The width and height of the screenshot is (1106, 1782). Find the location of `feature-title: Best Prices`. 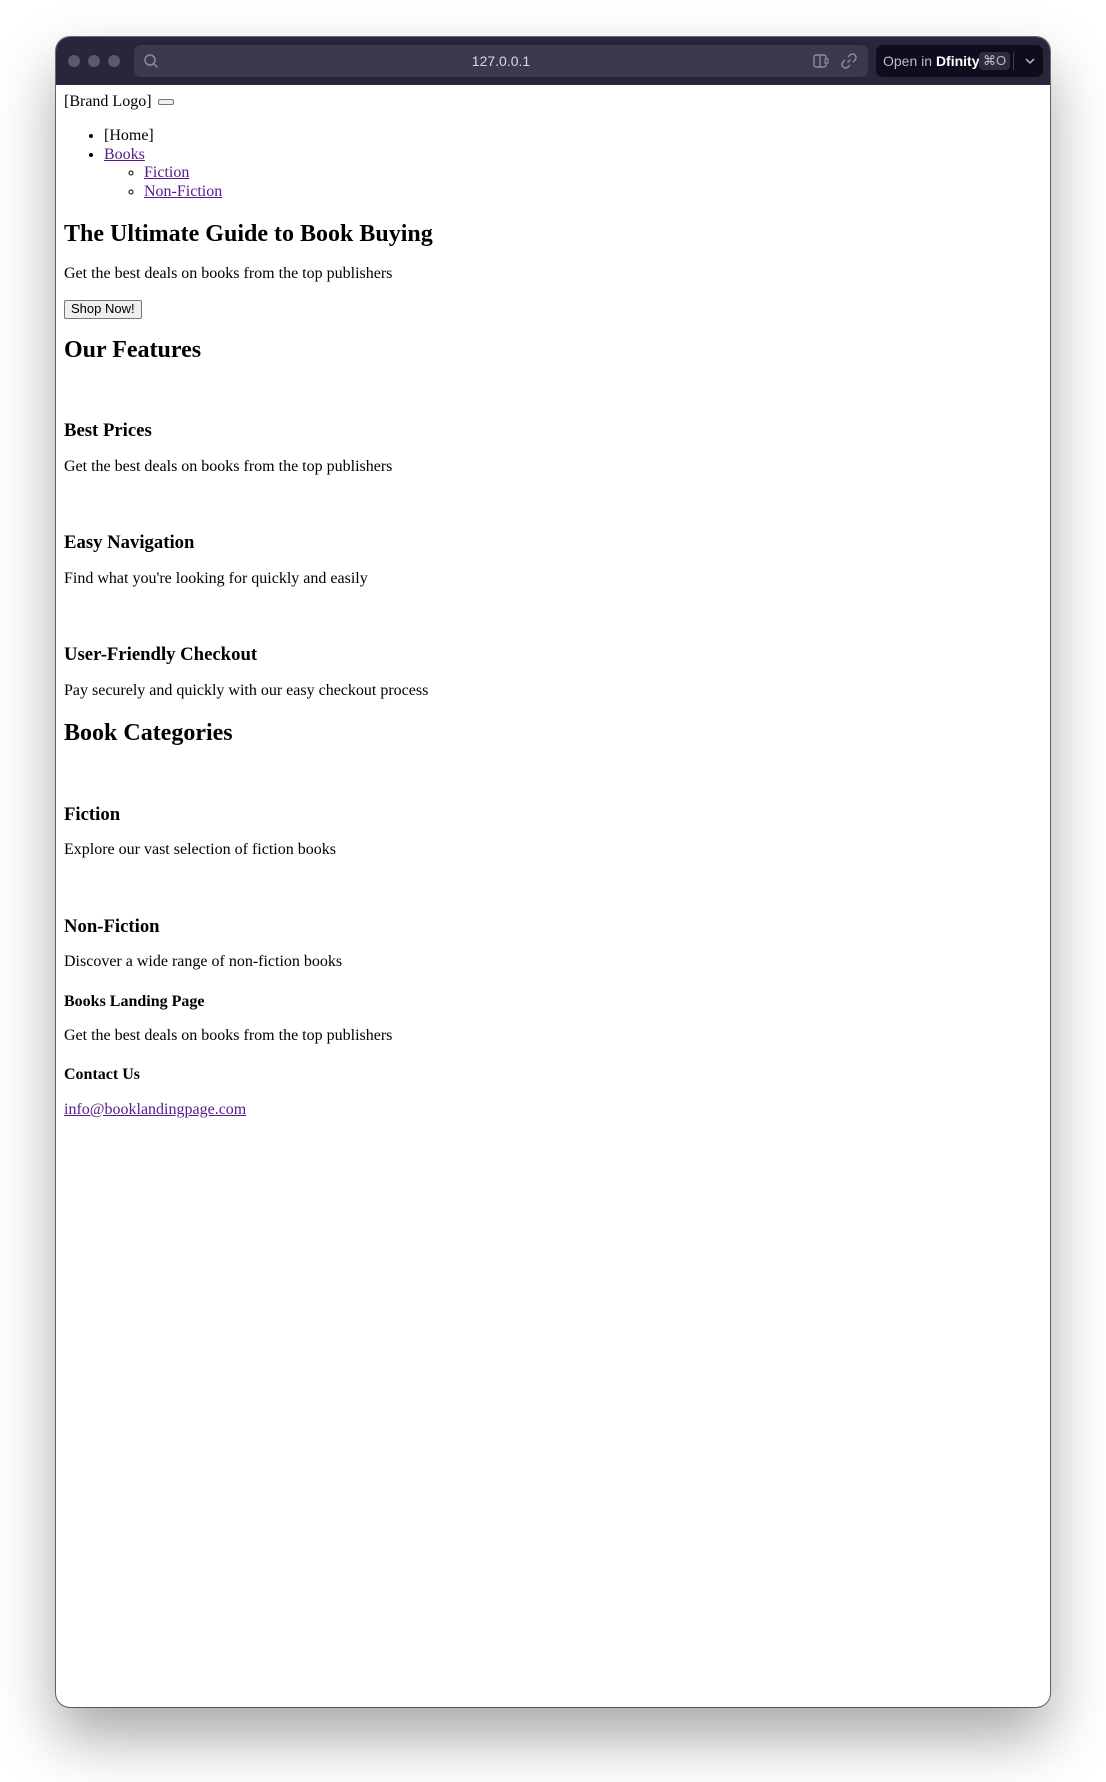

feature-title: Best Prices is located at coordinates (108, 431).